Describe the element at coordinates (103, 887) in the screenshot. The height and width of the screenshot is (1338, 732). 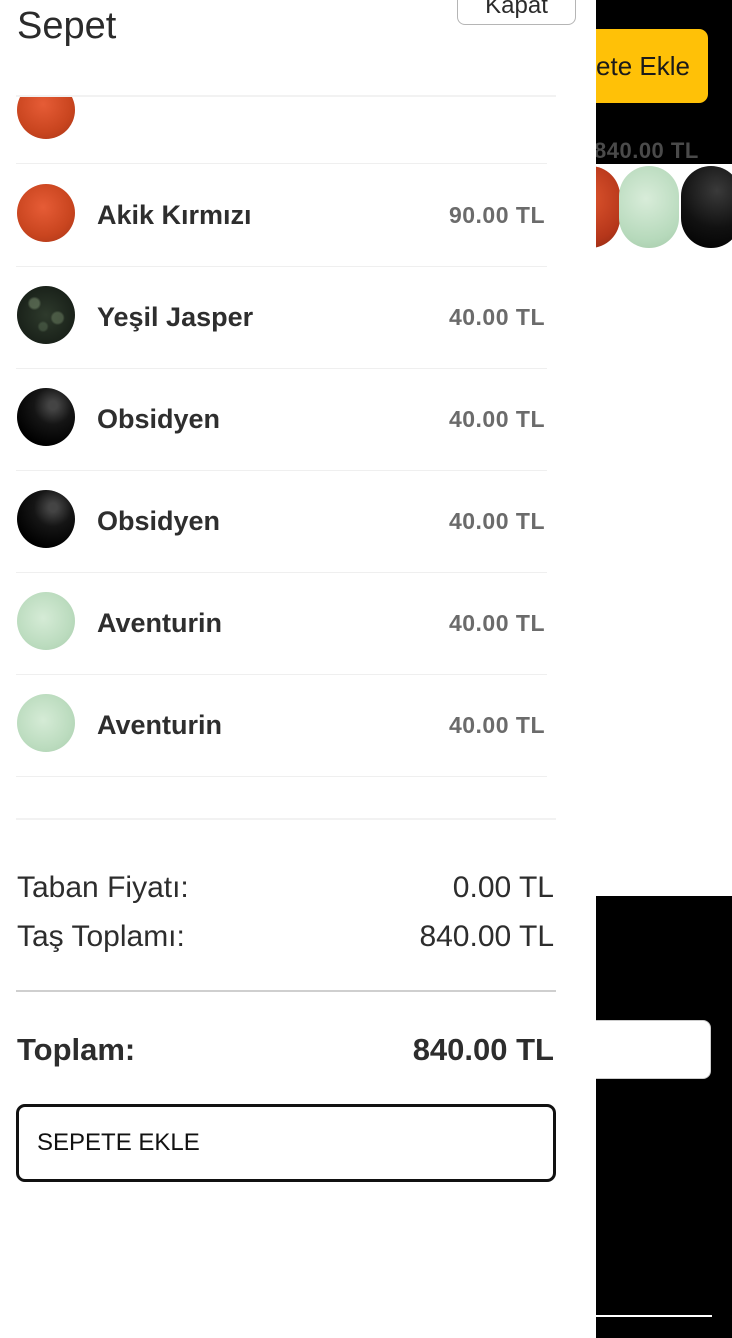
I see `base-price-label: Taban Fiyatı:` at that location.